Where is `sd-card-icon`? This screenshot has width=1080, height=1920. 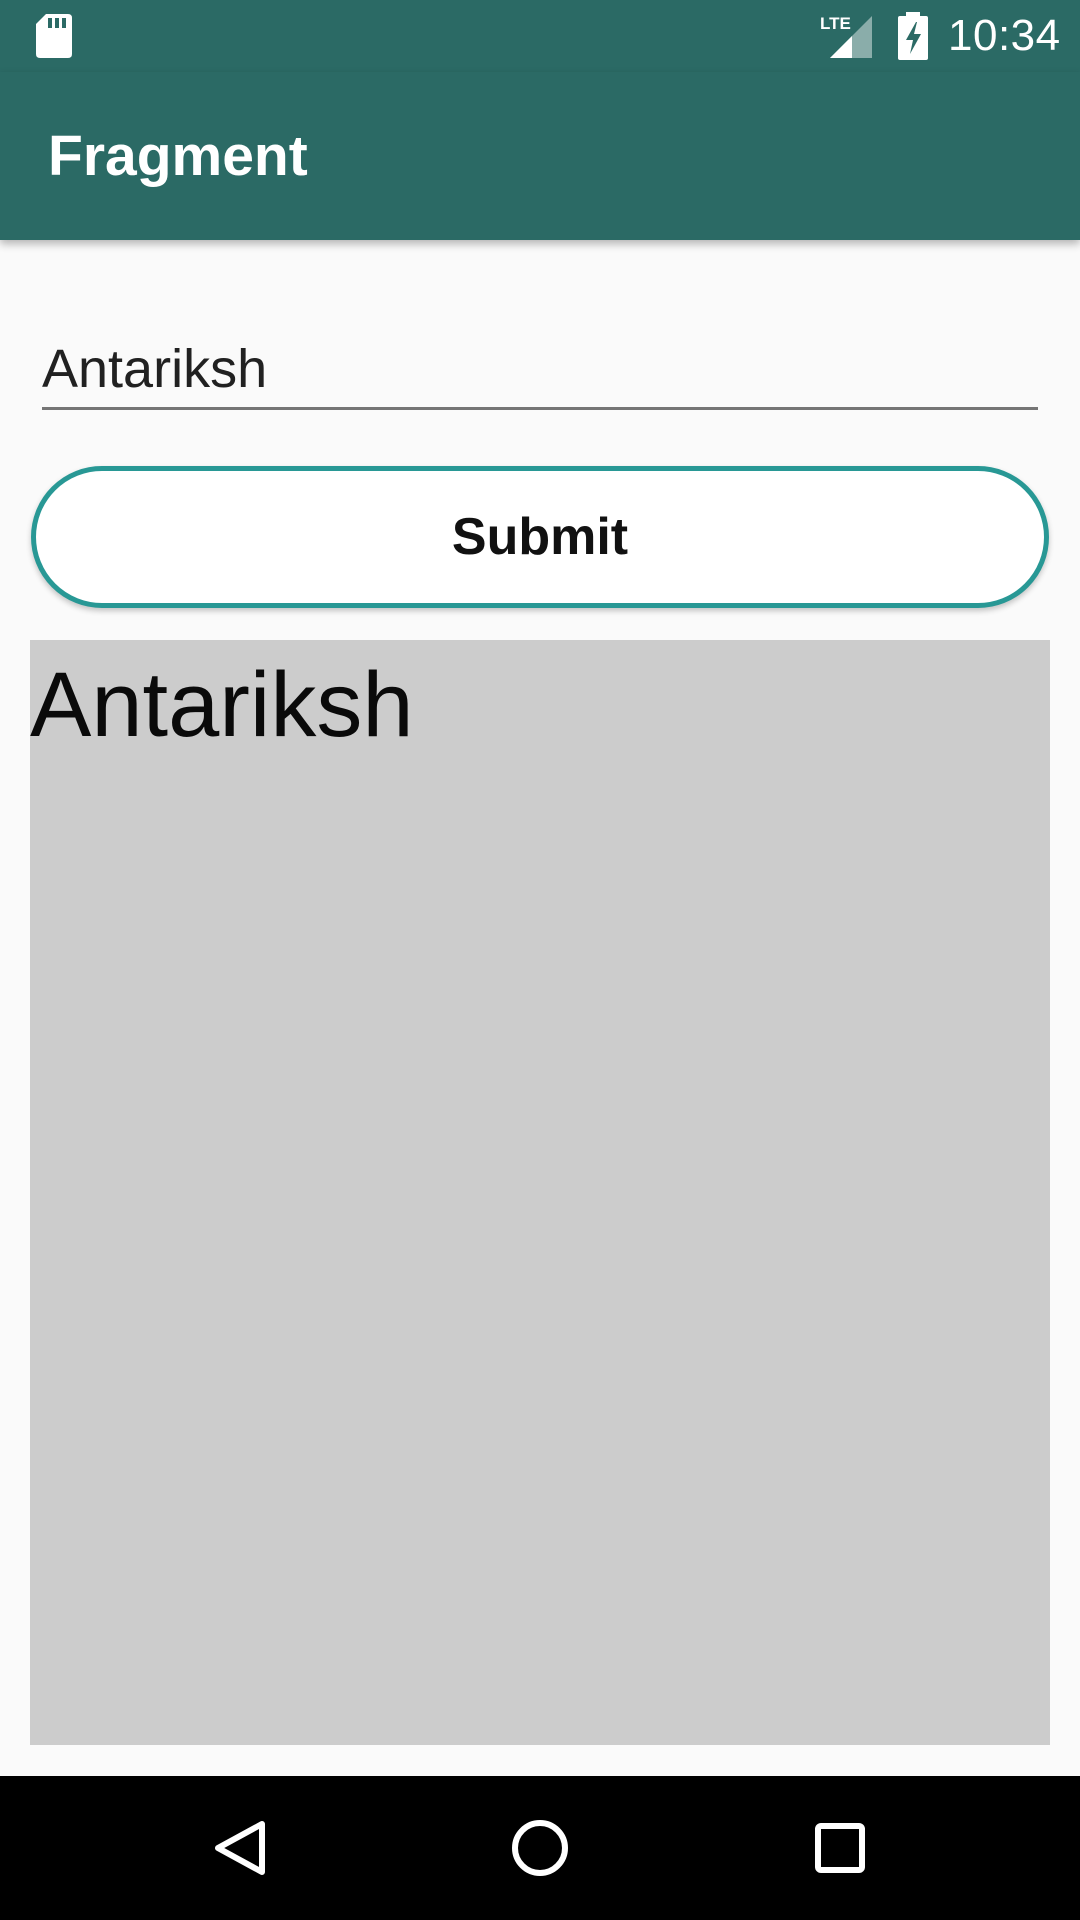
sd-card-icon is located at coordinates (54, 36).